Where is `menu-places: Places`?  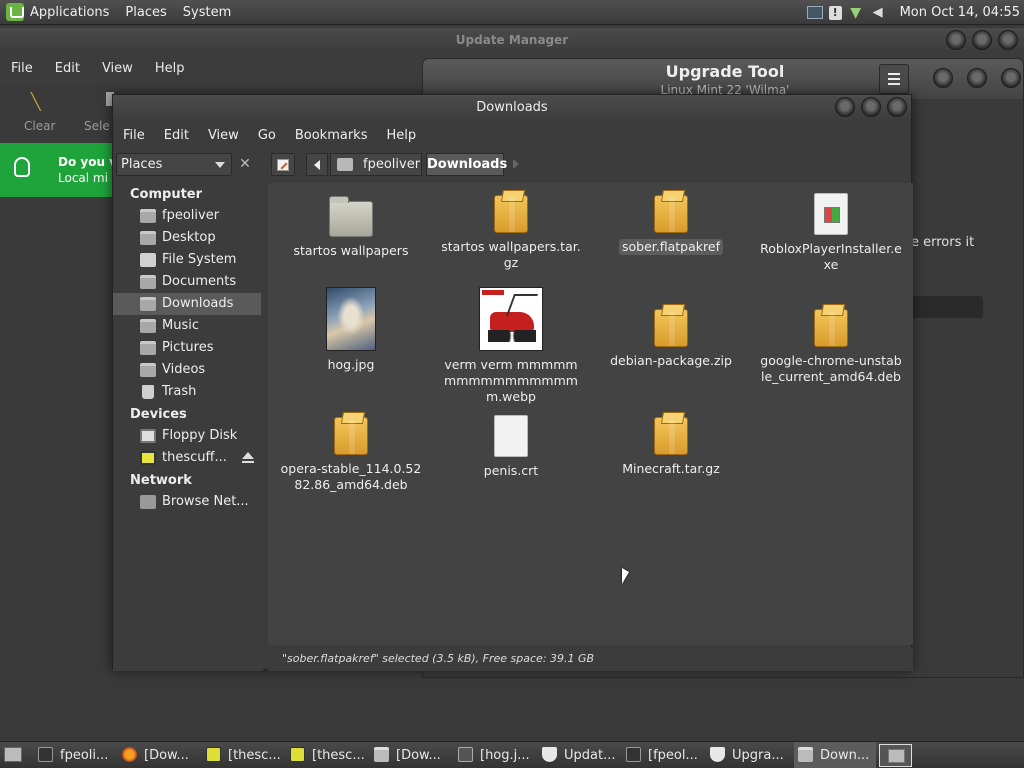 menu-places: Places is located at coordinates (145, 12).